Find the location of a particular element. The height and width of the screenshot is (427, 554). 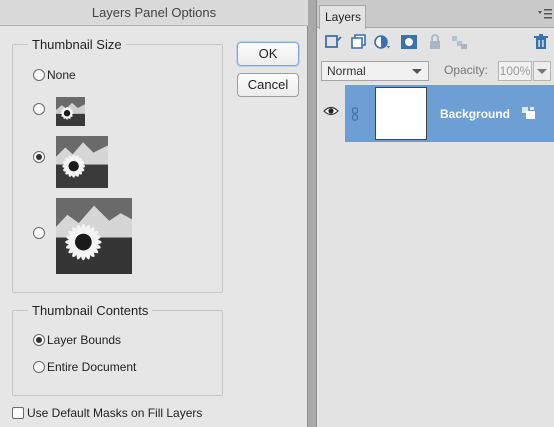

lock-transparency-icon is located at coordinates (459, 42).